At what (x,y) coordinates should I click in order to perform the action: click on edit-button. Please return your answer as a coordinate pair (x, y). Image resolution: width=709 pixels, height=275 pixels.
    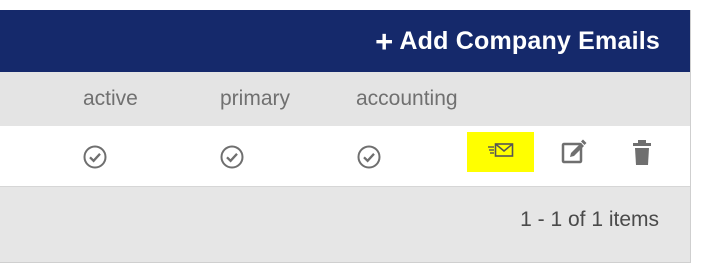
    Looking at the image, I should click on (574, 154).